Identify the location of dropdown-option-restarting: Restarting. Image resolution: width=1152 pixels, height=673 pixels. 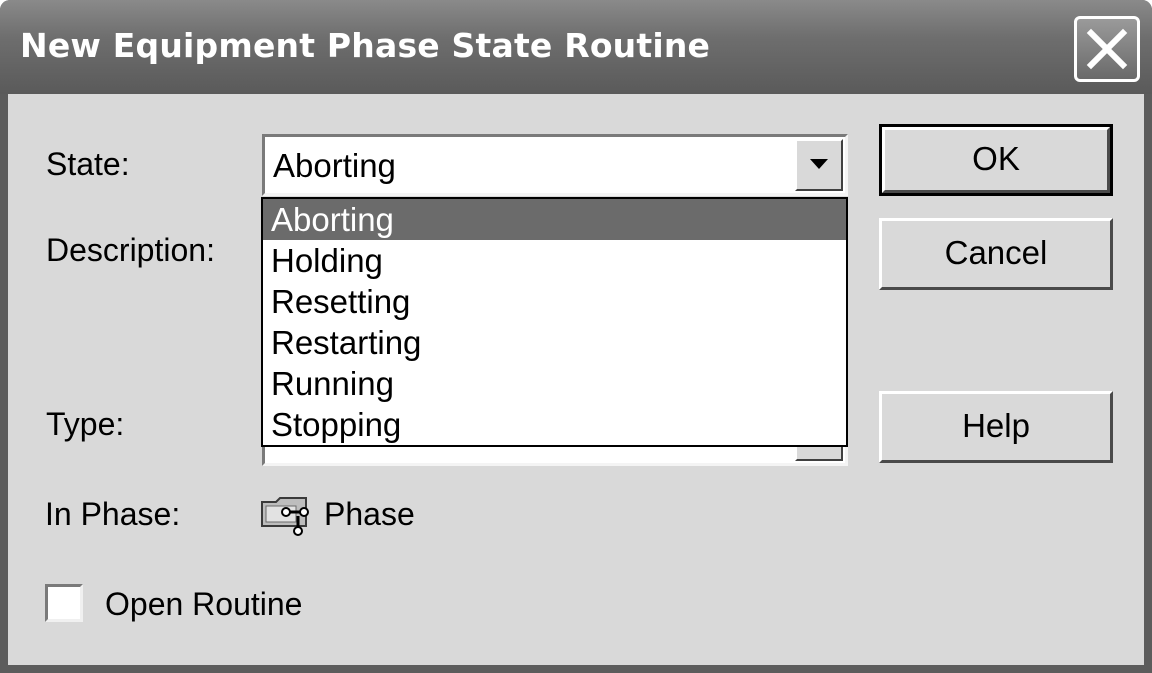
(554, 342).